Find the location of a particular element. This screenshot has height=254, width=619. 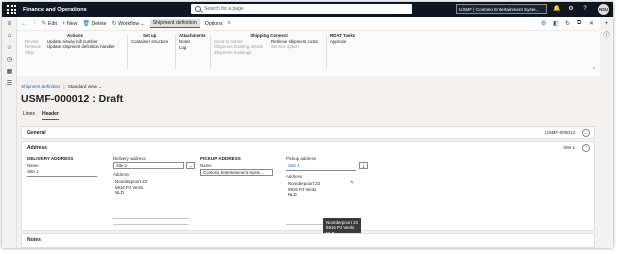

group-rdat-title: RDAT Tasks is located at coordinates (343, 35).